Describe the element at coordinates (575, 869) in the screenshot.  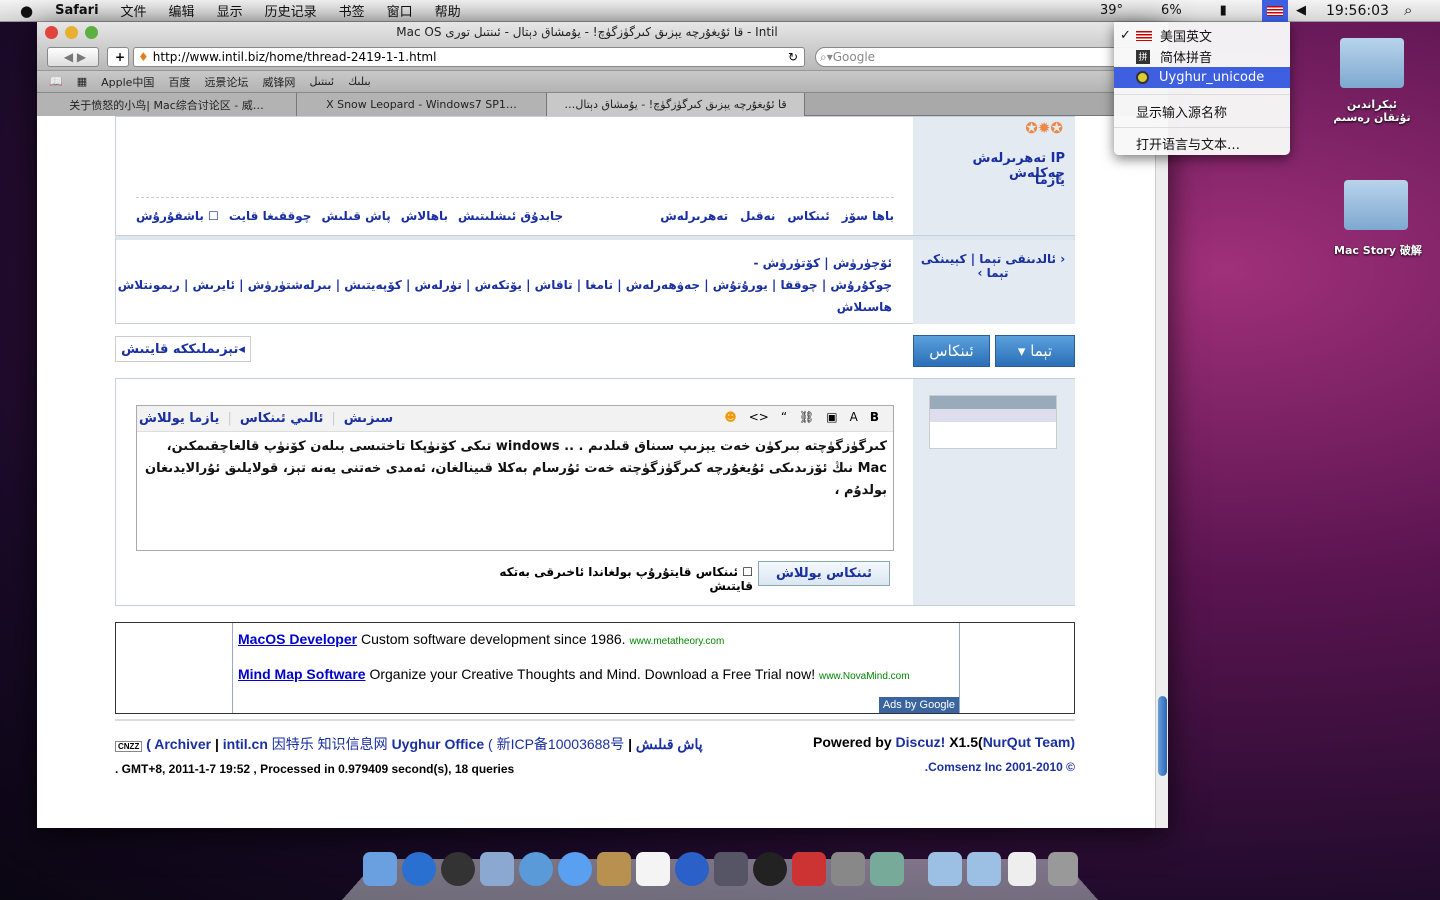
I see `ichat-icon` at that location.